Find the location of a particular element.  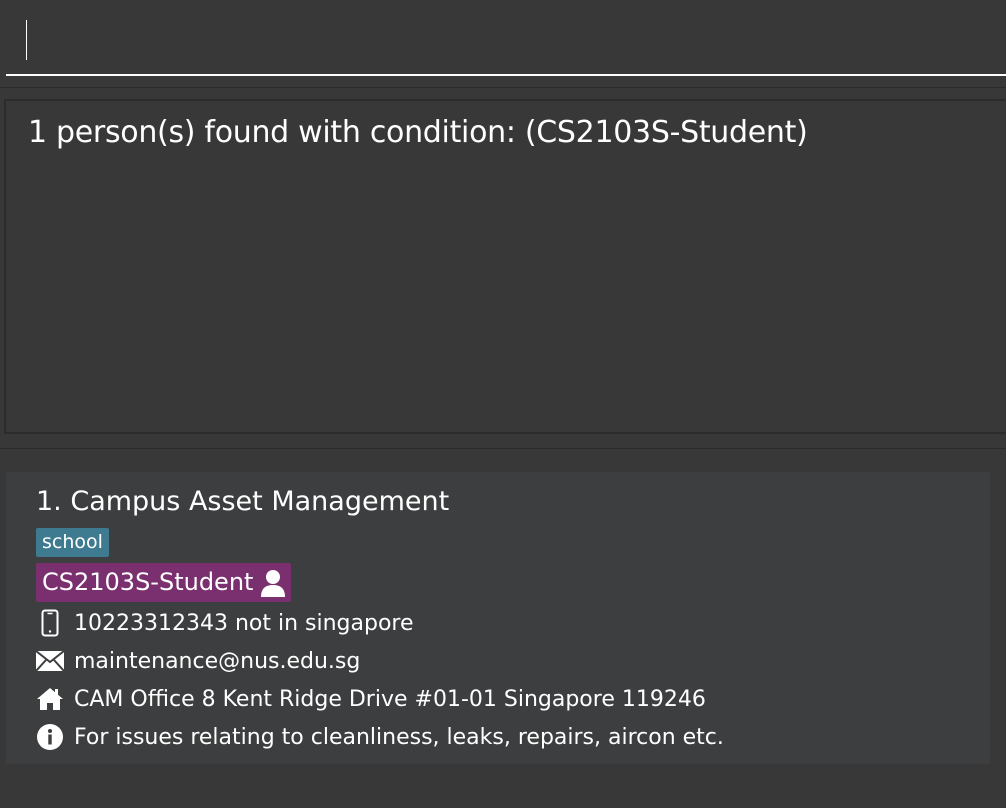

person-icon is located at coordinates (273, 583).